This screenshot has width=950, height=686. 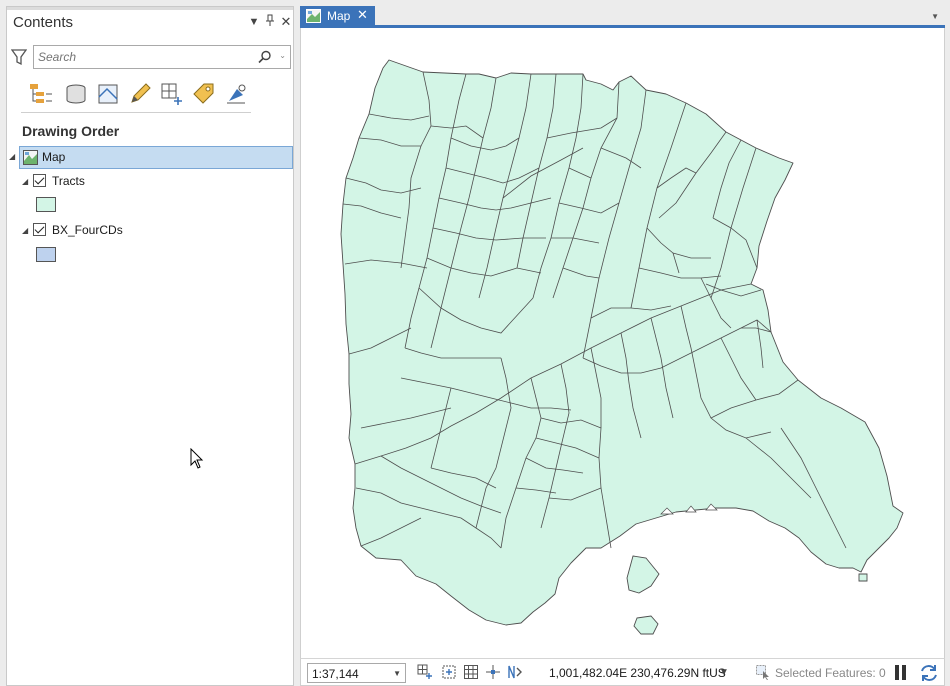 I want to click on filter-icon, so click(x=19, y=57).